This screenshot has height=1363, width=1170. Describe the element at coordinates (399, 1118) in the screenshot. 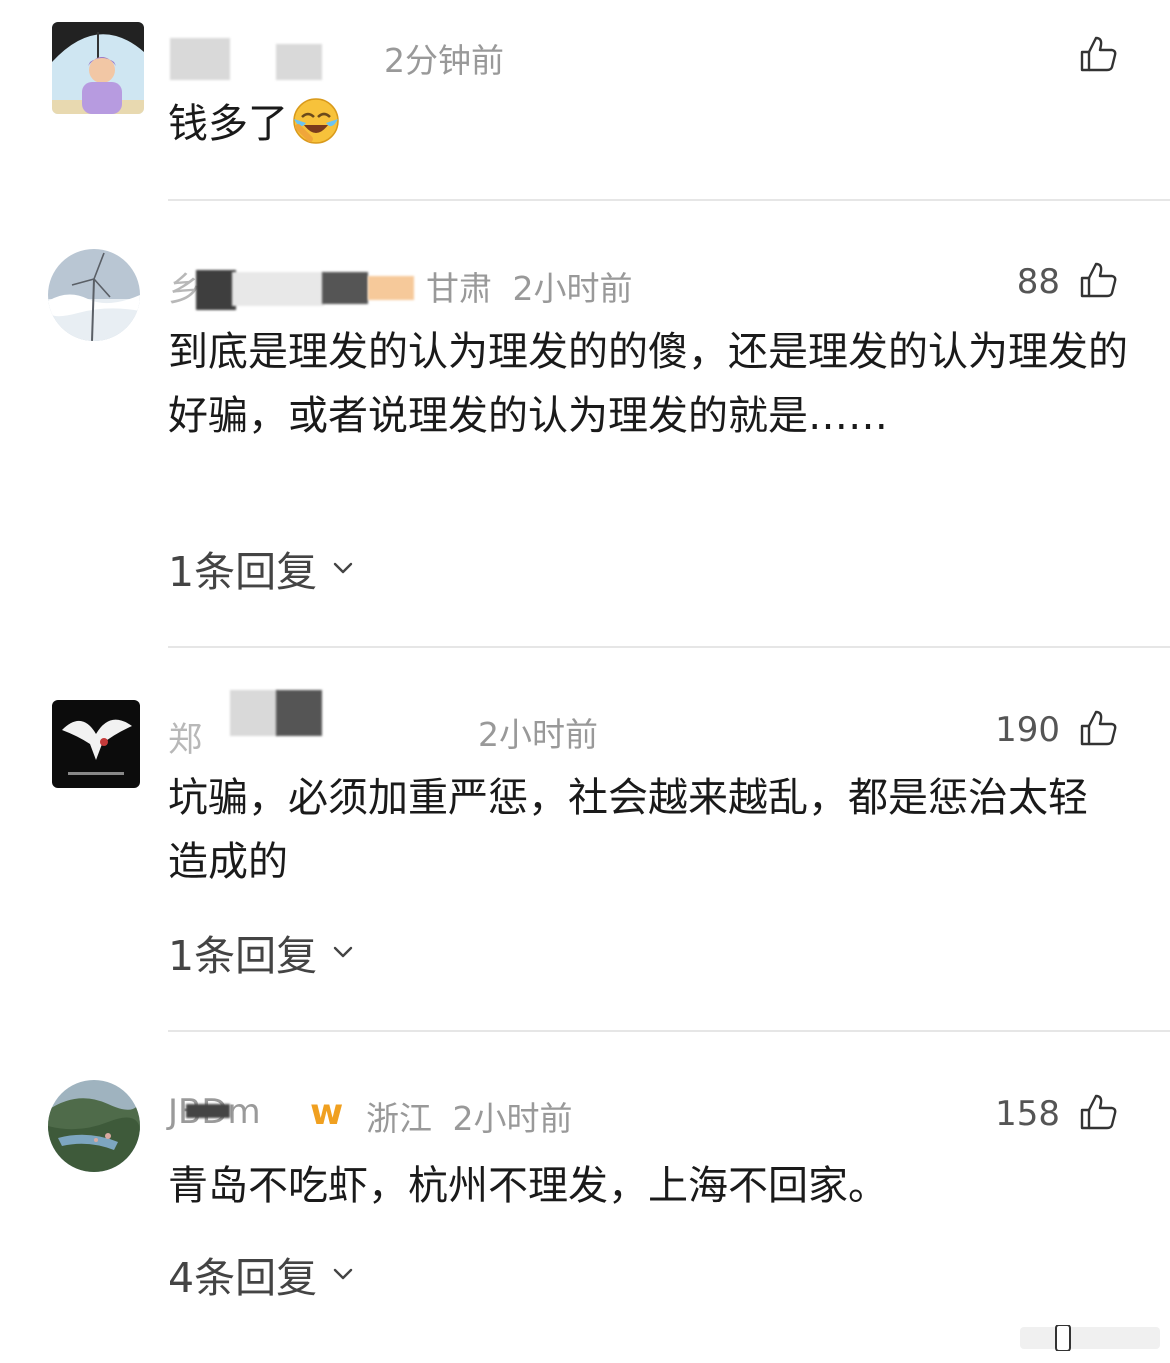

I see `user-location: 浙江` at that location.